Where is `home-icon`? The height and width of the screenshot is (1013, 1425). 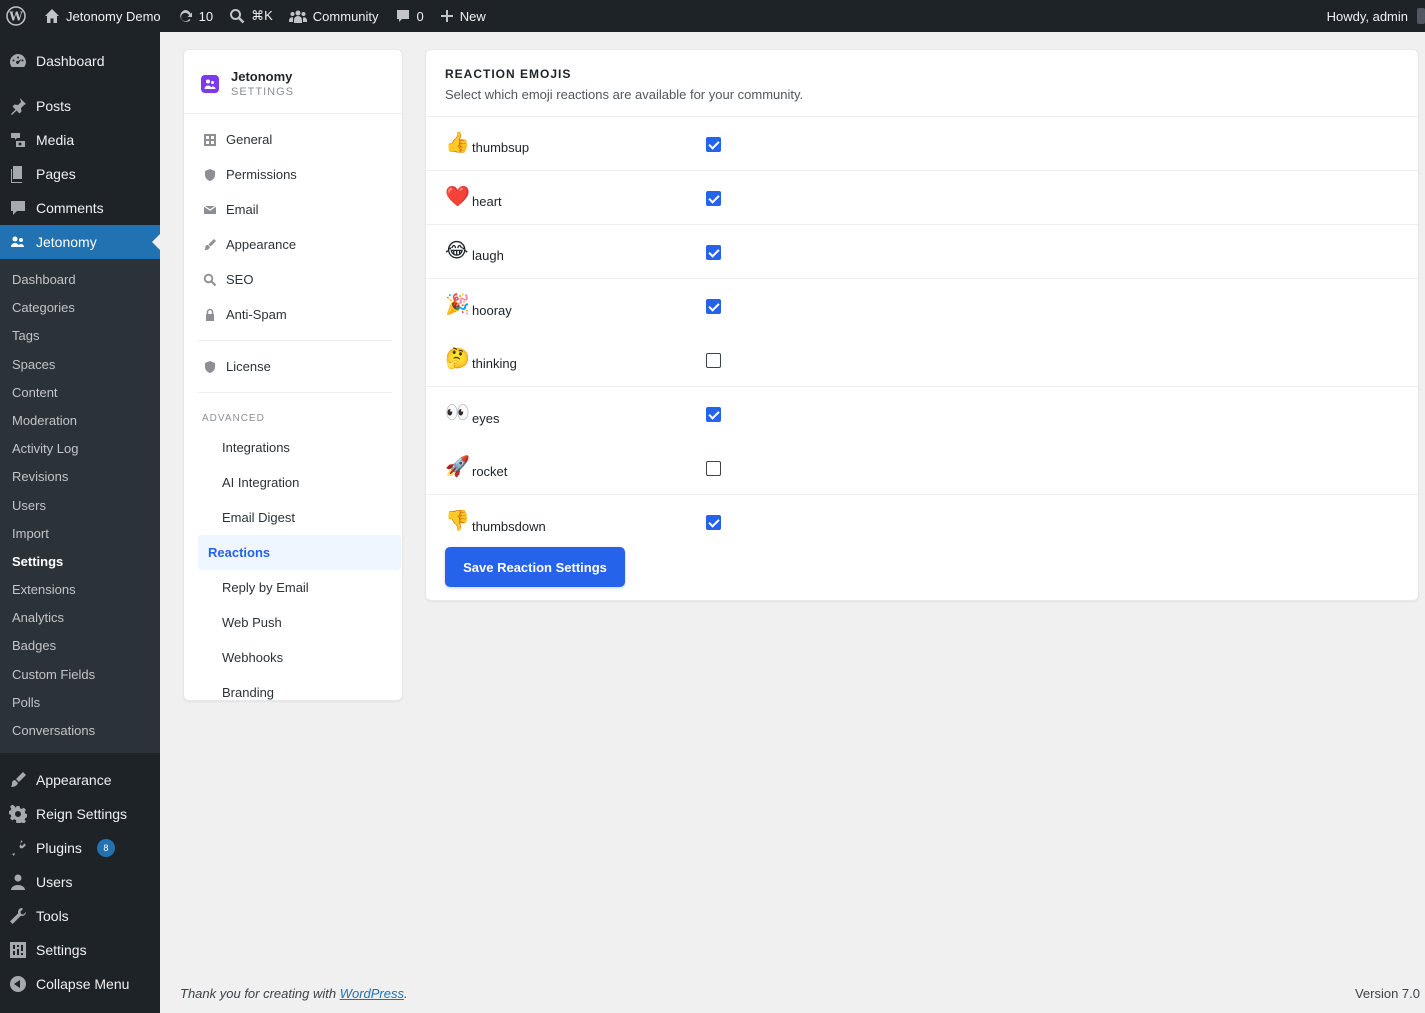 home-icon is located at coordinates (52, 16).